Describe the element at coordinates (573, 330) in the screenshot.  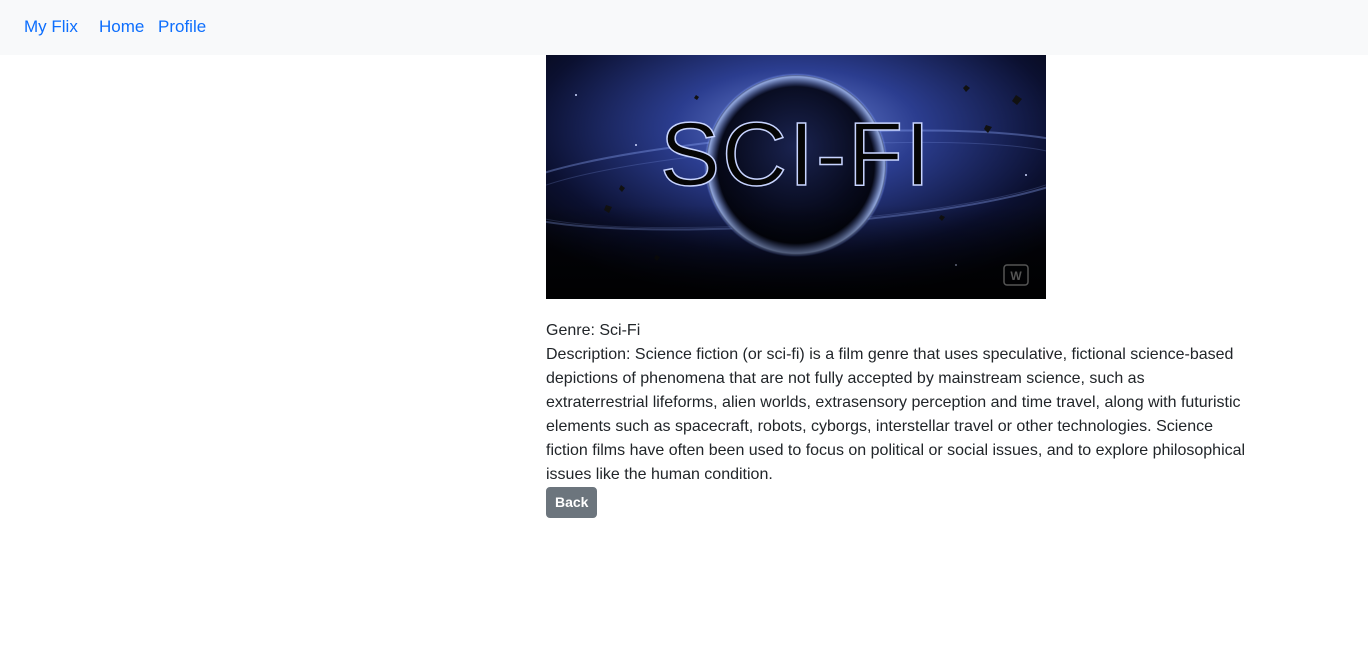
I see `genre-name-label: Genre:` at that location.